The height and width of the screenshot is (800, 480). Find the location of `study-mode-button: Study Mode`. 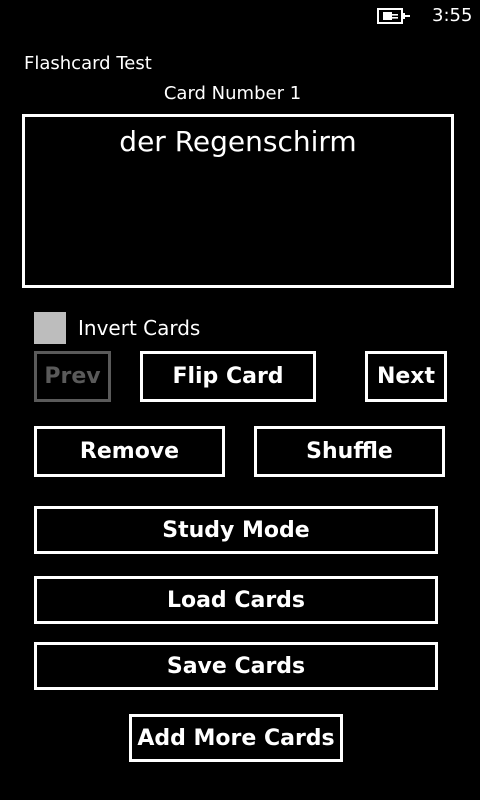

study-mode-button: Study Mode is located at coordinates (236, 530).